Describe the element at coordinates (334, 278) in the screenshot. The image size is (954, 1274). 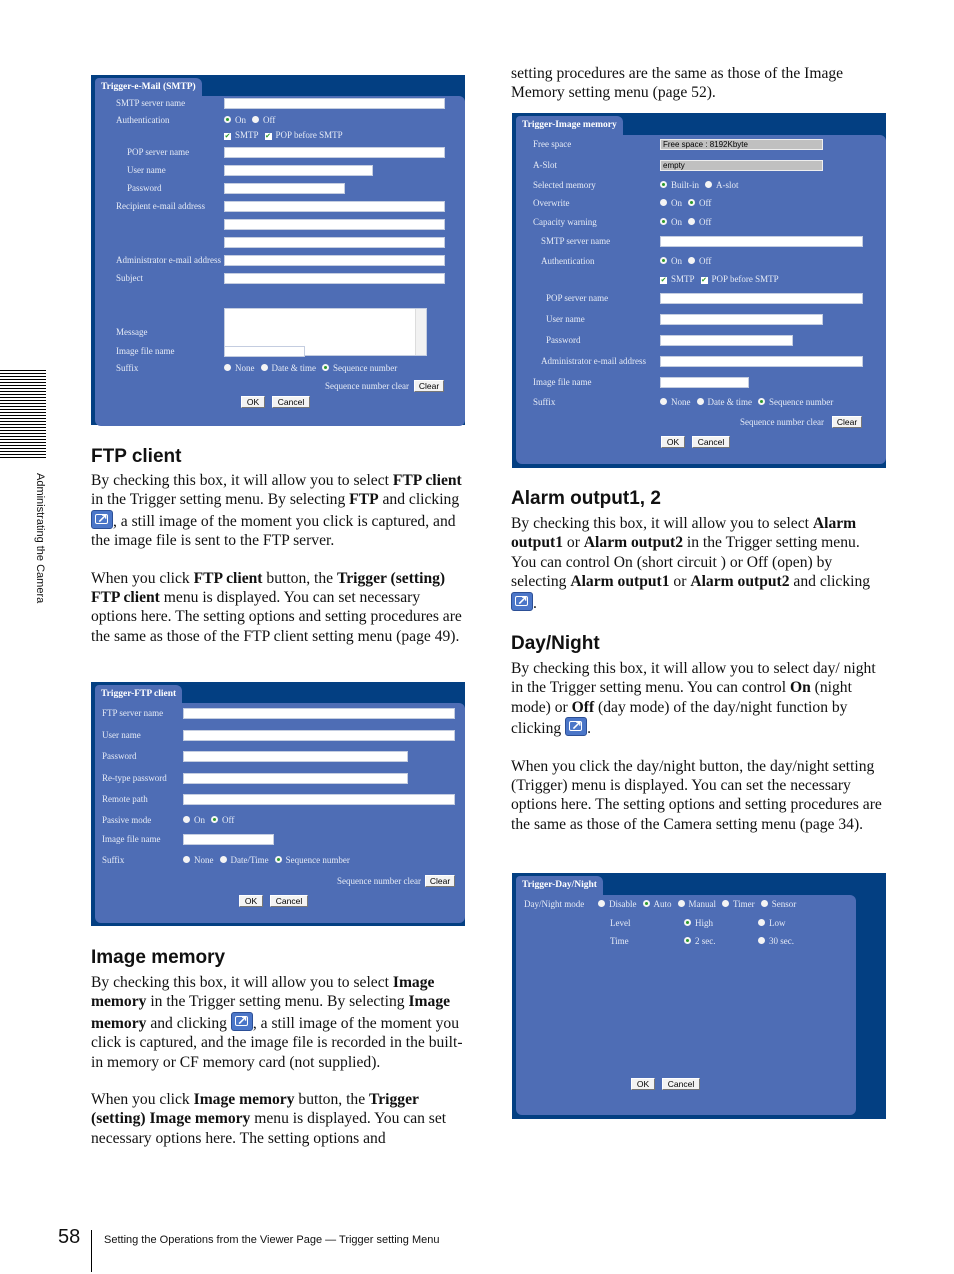
I see `subject-field` at that location.